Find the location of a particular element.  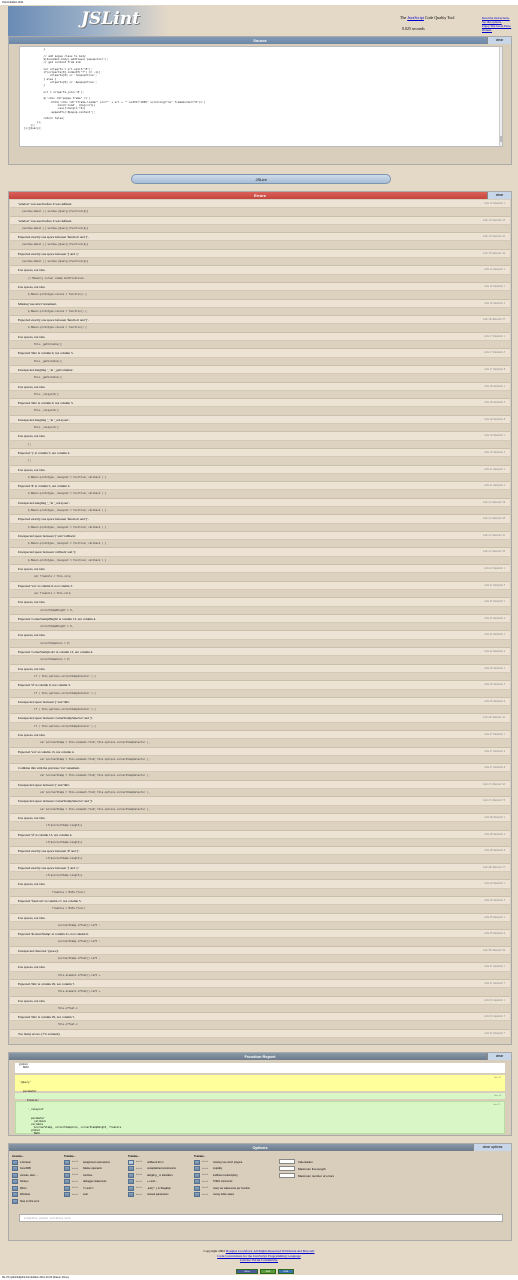

jslint-badge: JSLint is located at coordinates (247, 1271).